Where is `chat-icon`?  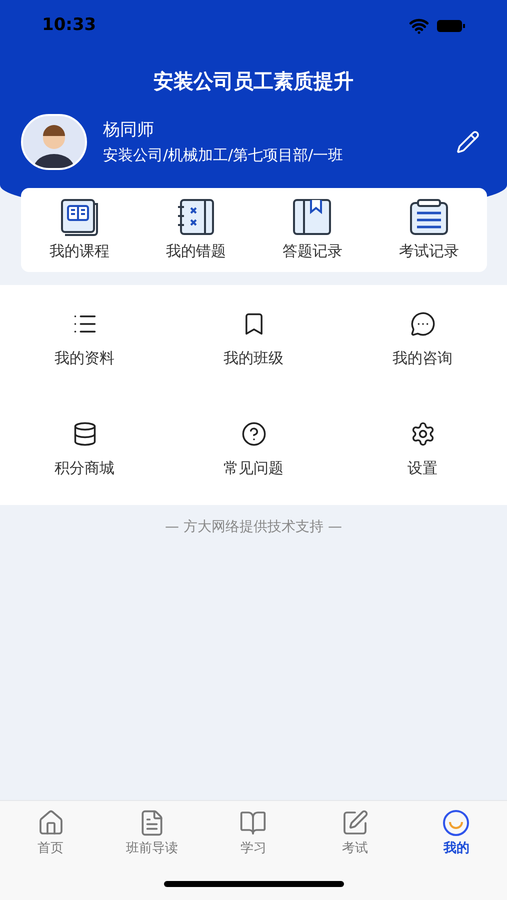
chat-icon is located at coordinates (423, 323).